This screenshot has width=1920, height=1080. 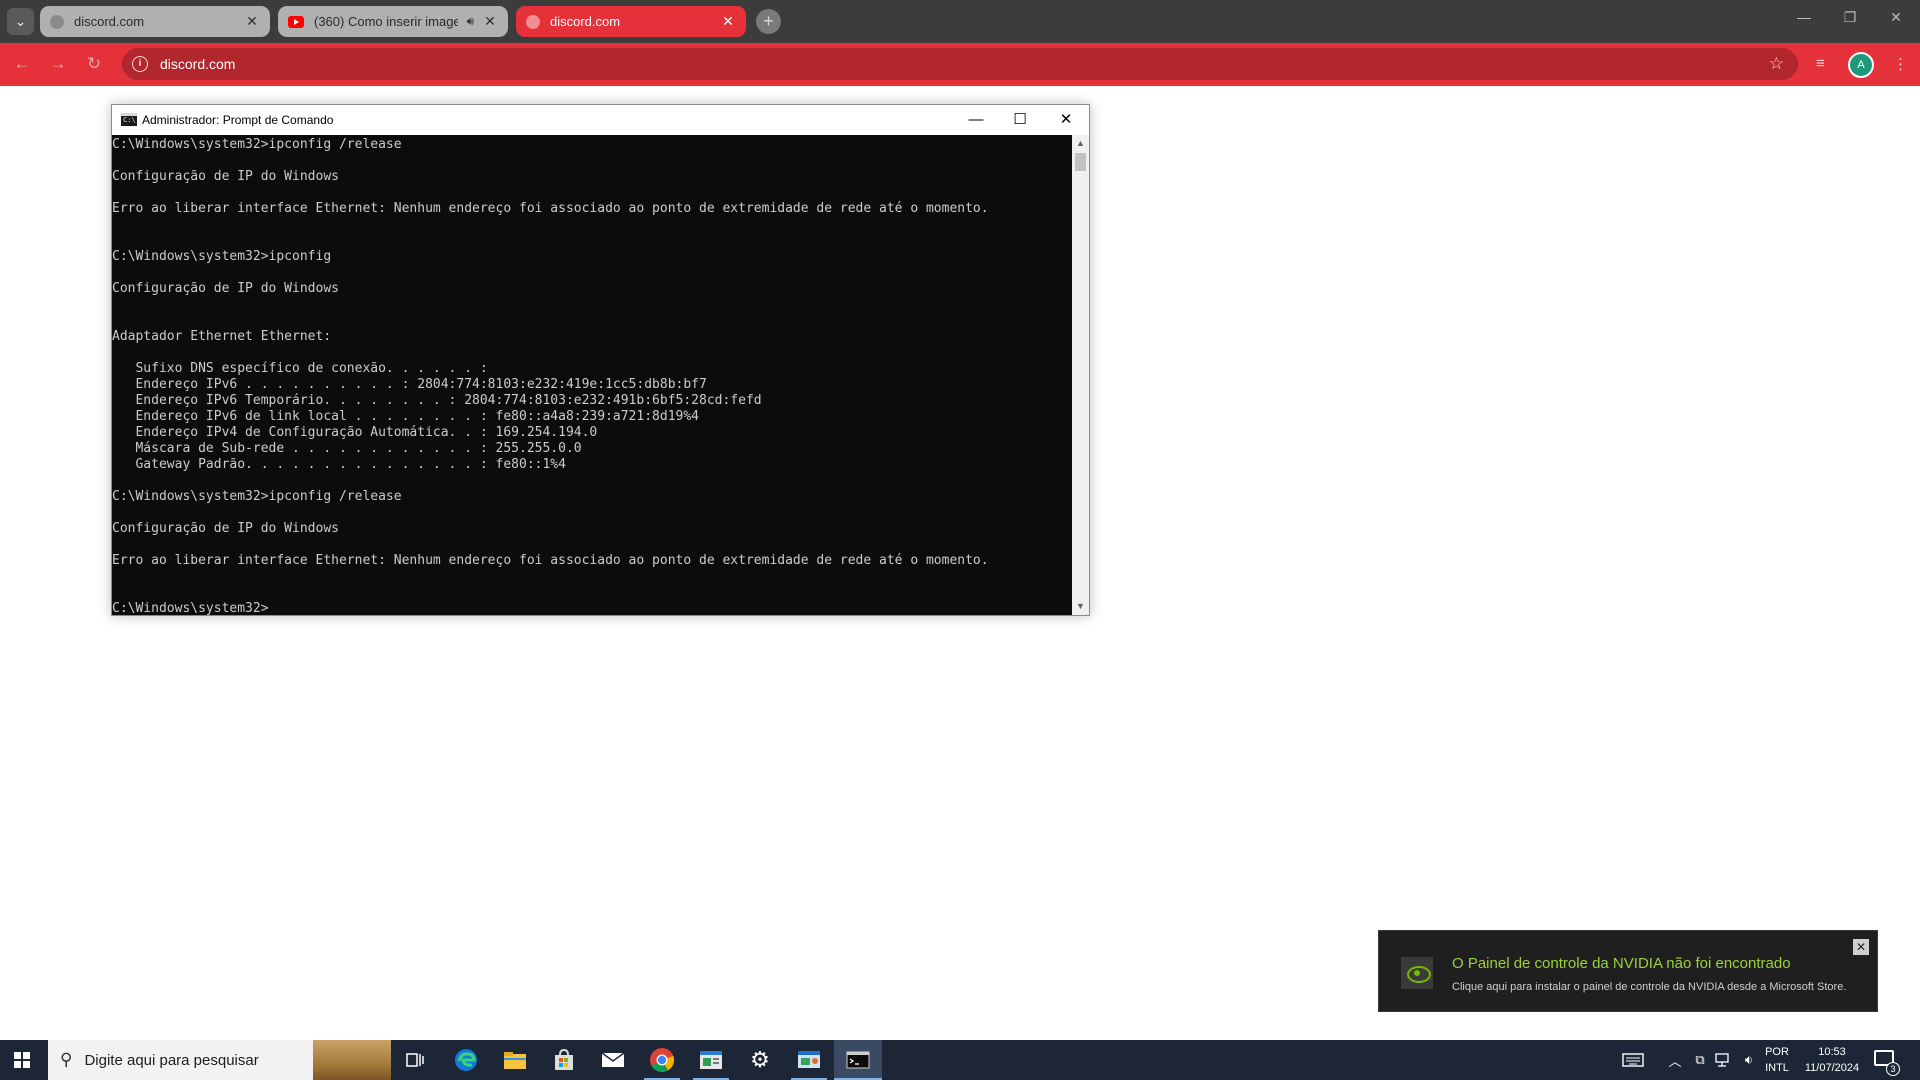 What do you see at coordinates (238, 120) in the screenshot?
I see `cmd-window-title: Administrador: Prompt de Comando` at bounding box center [238, 120].